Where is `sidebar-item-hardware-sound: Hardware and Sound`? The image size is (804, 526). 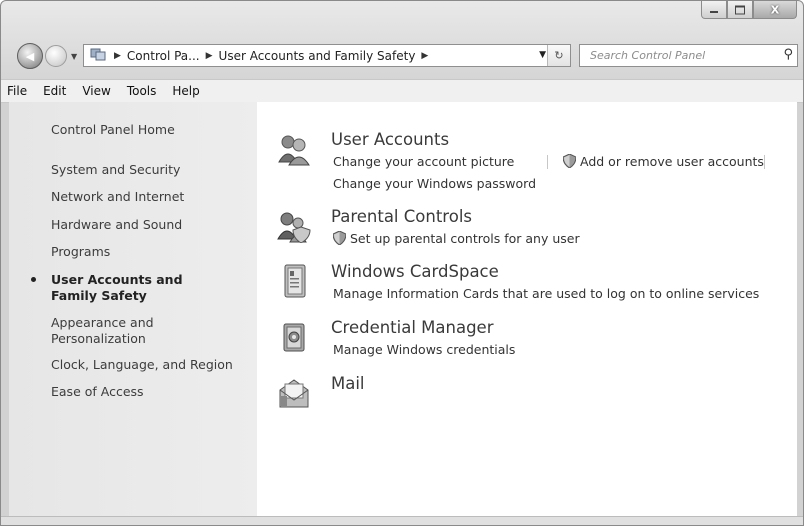 sidebar-item-hardware-sound: Hardware and Sound is located at coordinates (151, 225).